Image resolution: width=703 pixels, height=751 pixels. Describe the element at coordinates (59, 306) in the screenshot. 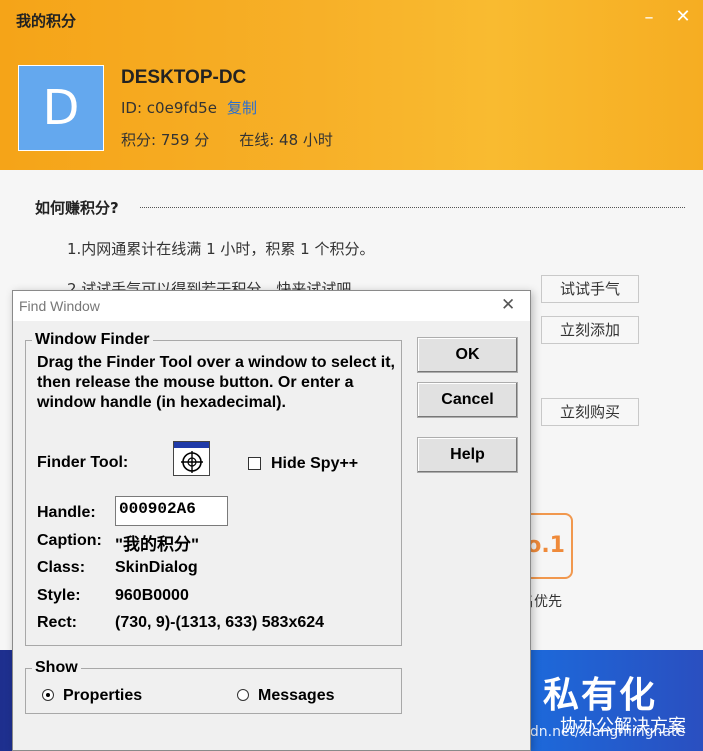

I see `dialog-title: Find Window` at that location.